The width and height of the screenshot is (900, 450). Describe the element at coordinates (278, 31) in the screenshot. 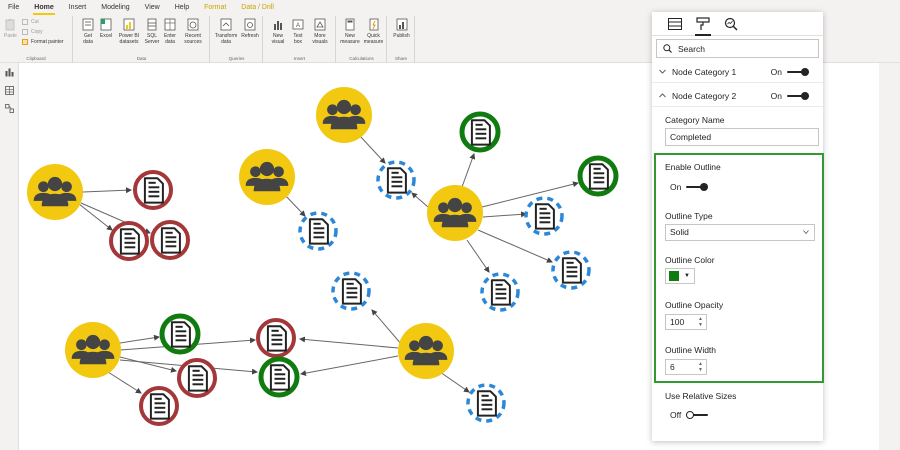

I see `new-visual-button: New visual` at that location.